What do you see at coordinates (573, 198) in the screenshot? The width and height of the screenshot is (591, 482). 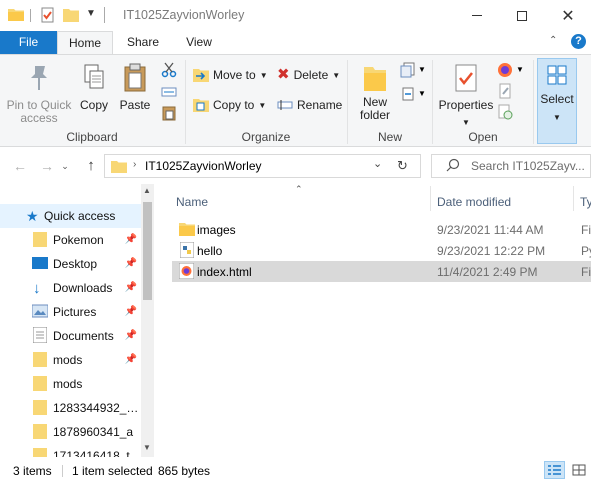 I see `column-divider` at bounding box center [573, 198].